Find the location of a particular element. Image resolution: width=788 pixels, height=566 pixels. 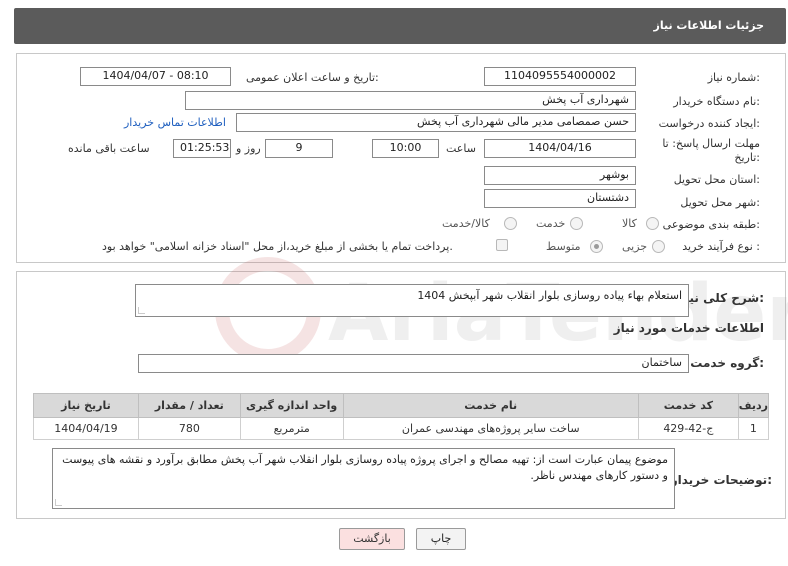

deadline-time-label: ساعت is located at coordinates (461, 148).